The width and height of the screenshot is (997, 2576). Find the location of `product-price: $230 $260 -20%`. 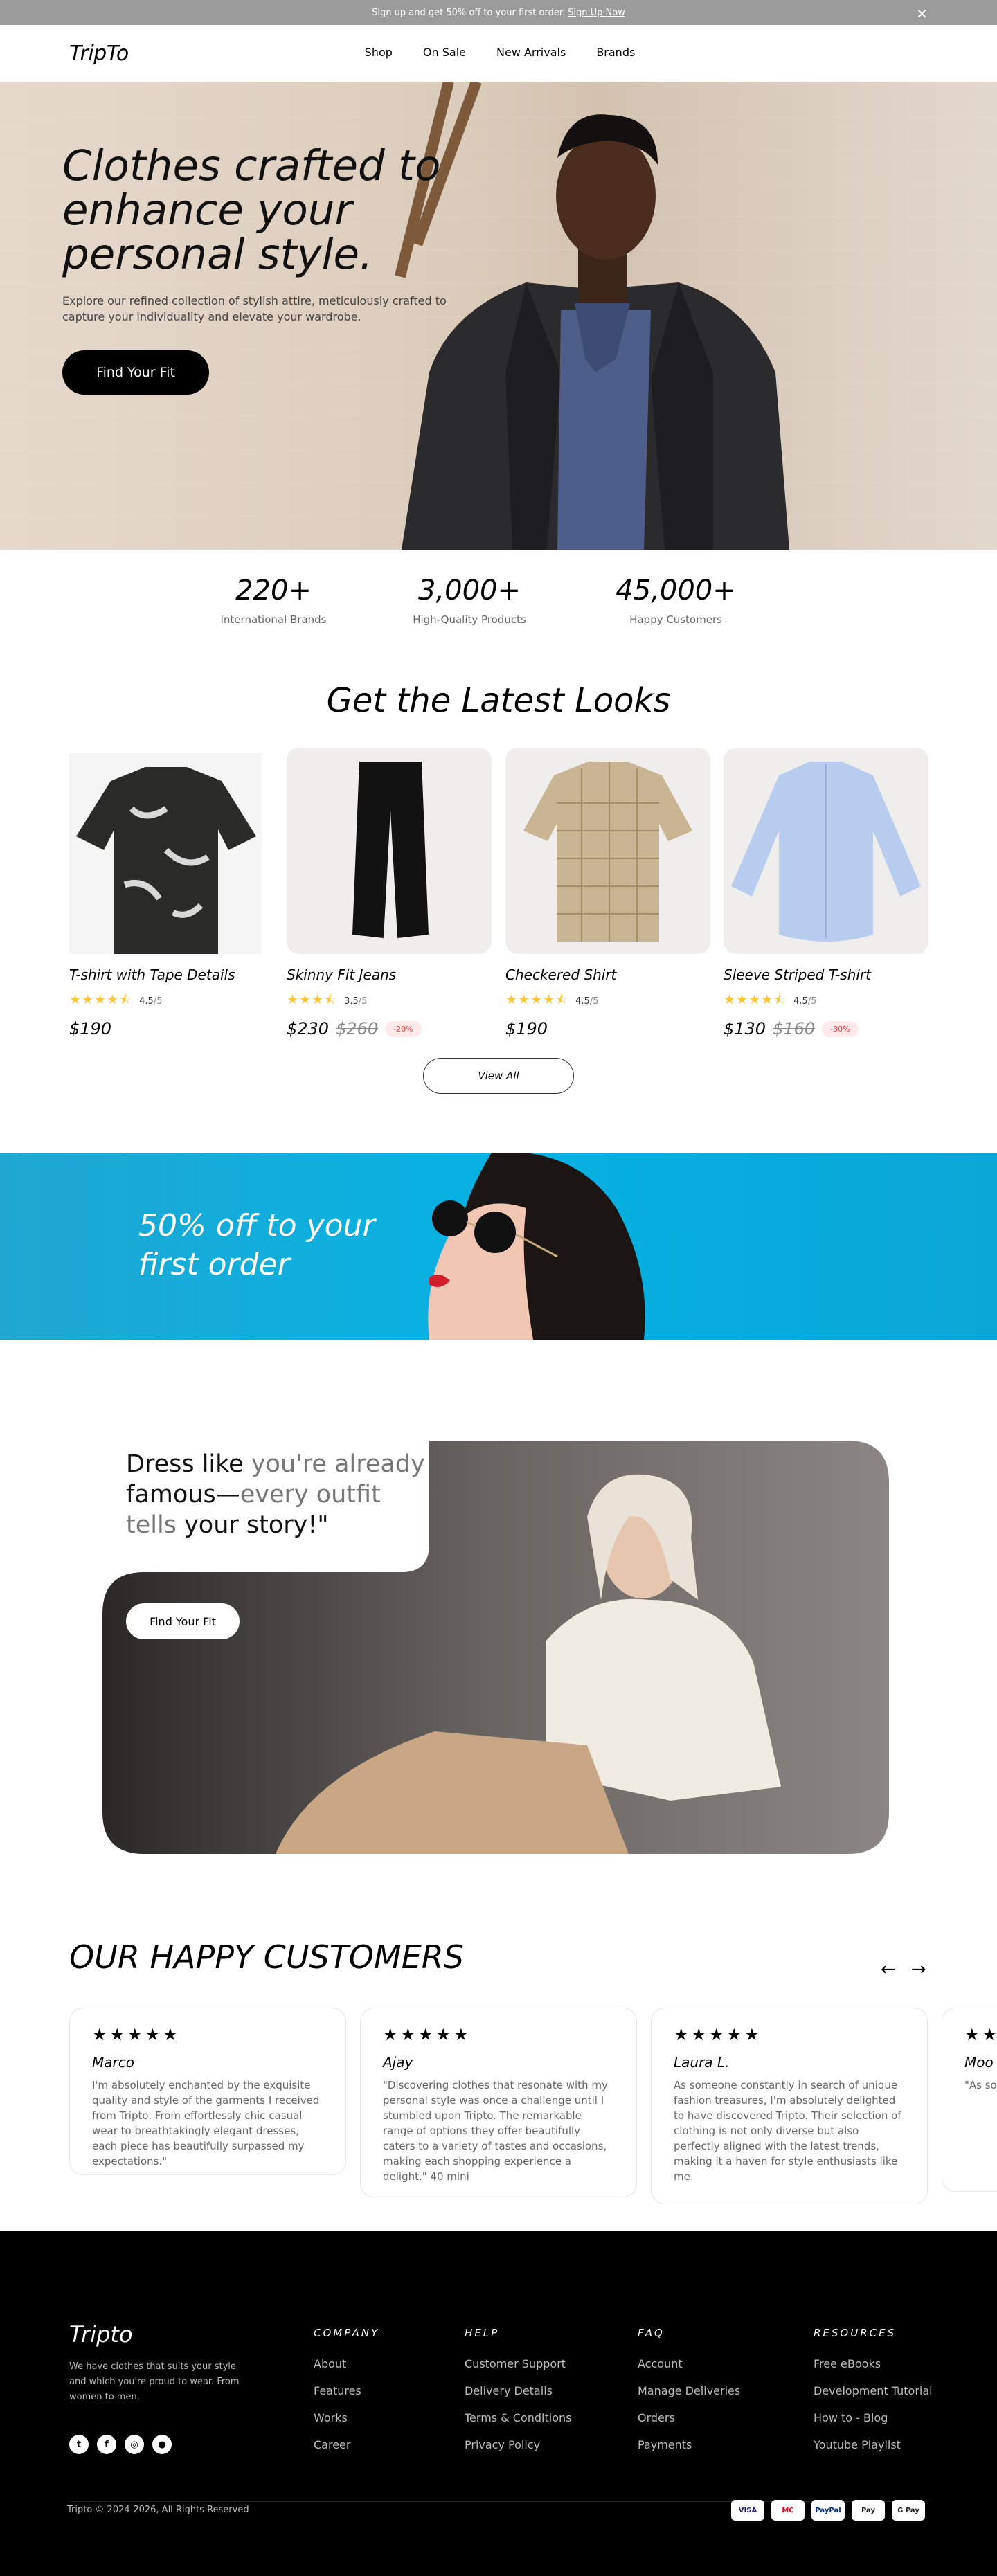

product-price: $230 $260 -20% is located at coordinates (389, 1028).